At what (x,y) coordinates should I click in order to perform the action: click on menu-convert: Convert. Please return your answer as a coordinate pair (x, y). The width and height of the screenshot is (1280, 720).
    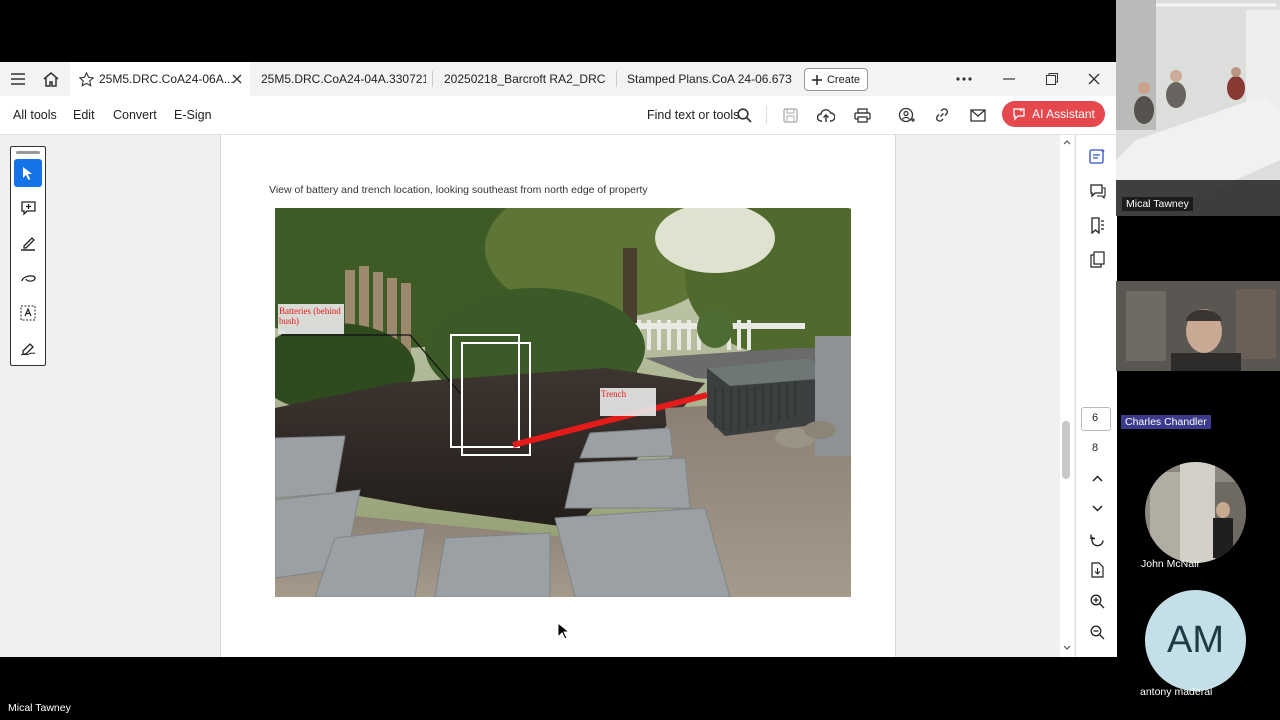
    Looking at the image, I should click on (135, 115).